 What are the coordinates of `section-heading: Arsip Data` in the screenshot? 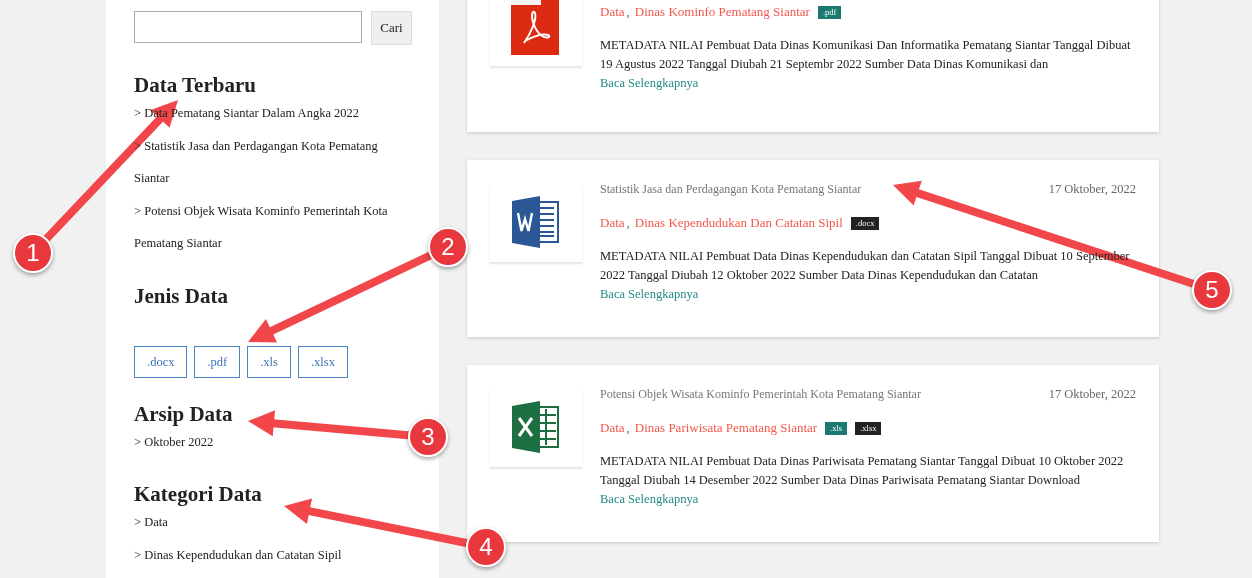 It's located at (183, 413).